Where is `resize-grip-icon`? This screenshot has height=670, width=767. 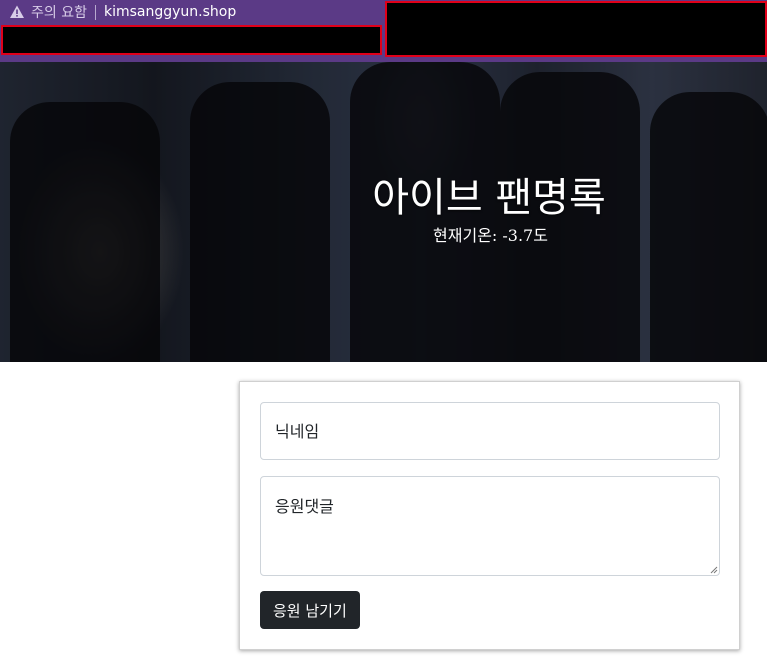
resize-grip-icon is located at coordinates (714, 570).